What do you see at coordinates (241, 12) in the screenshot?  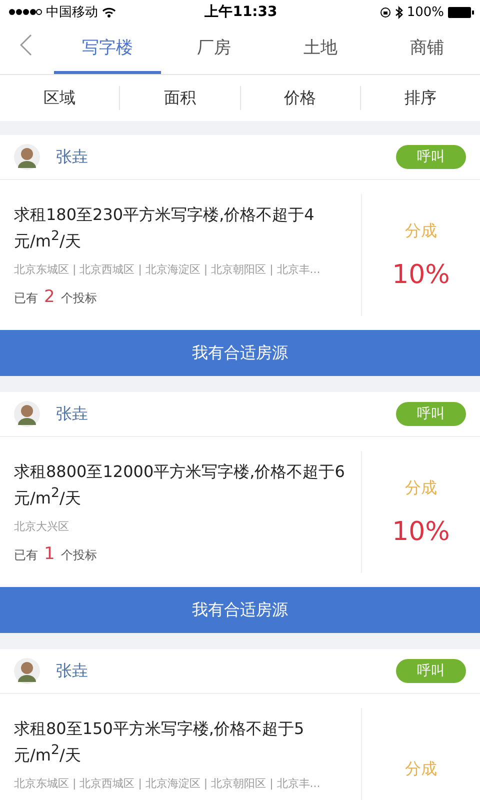 I see `clock-time: 上午11:33` at bounding box center [241, 12].